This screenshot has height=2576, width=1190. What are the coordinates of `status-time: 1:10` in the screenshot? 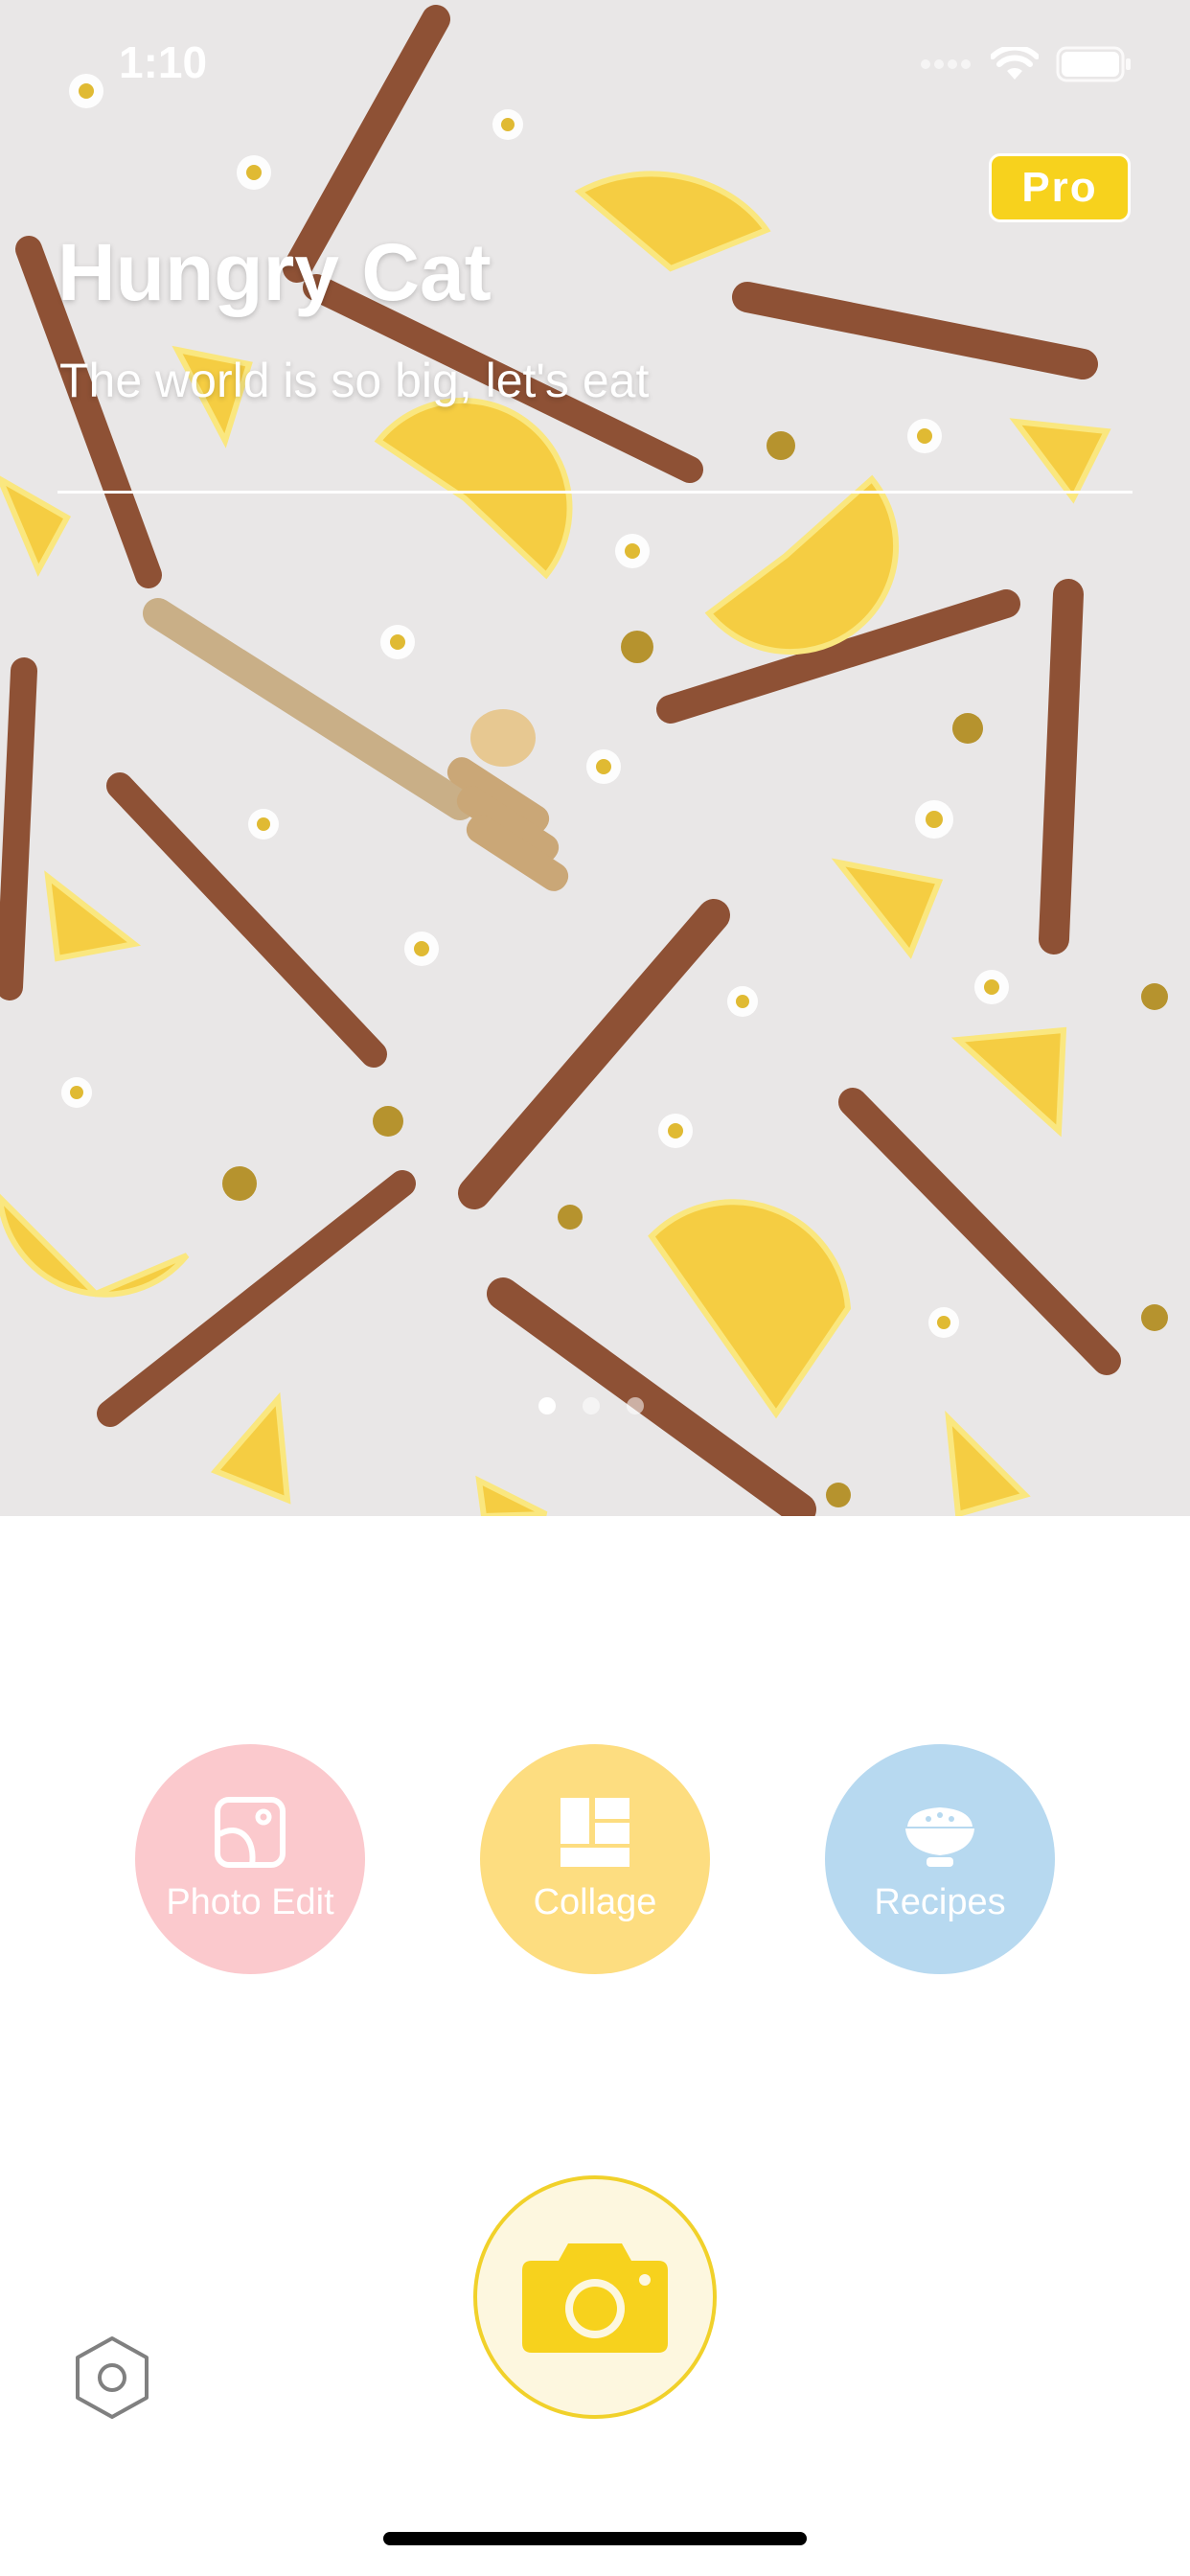 It's located at (163, 62).